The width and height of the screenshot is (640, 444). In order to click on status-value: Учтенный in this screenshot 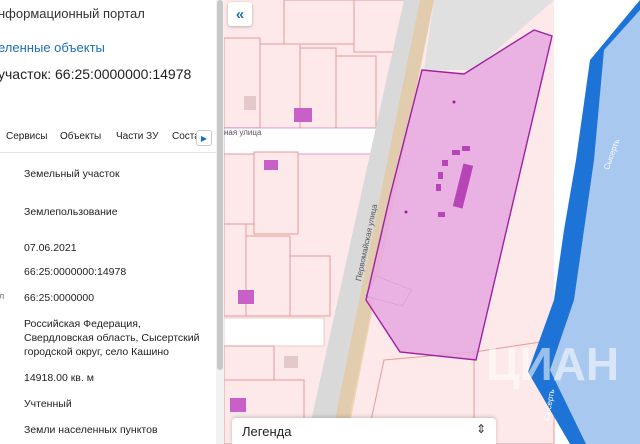, I will do `click(48, 404)`.